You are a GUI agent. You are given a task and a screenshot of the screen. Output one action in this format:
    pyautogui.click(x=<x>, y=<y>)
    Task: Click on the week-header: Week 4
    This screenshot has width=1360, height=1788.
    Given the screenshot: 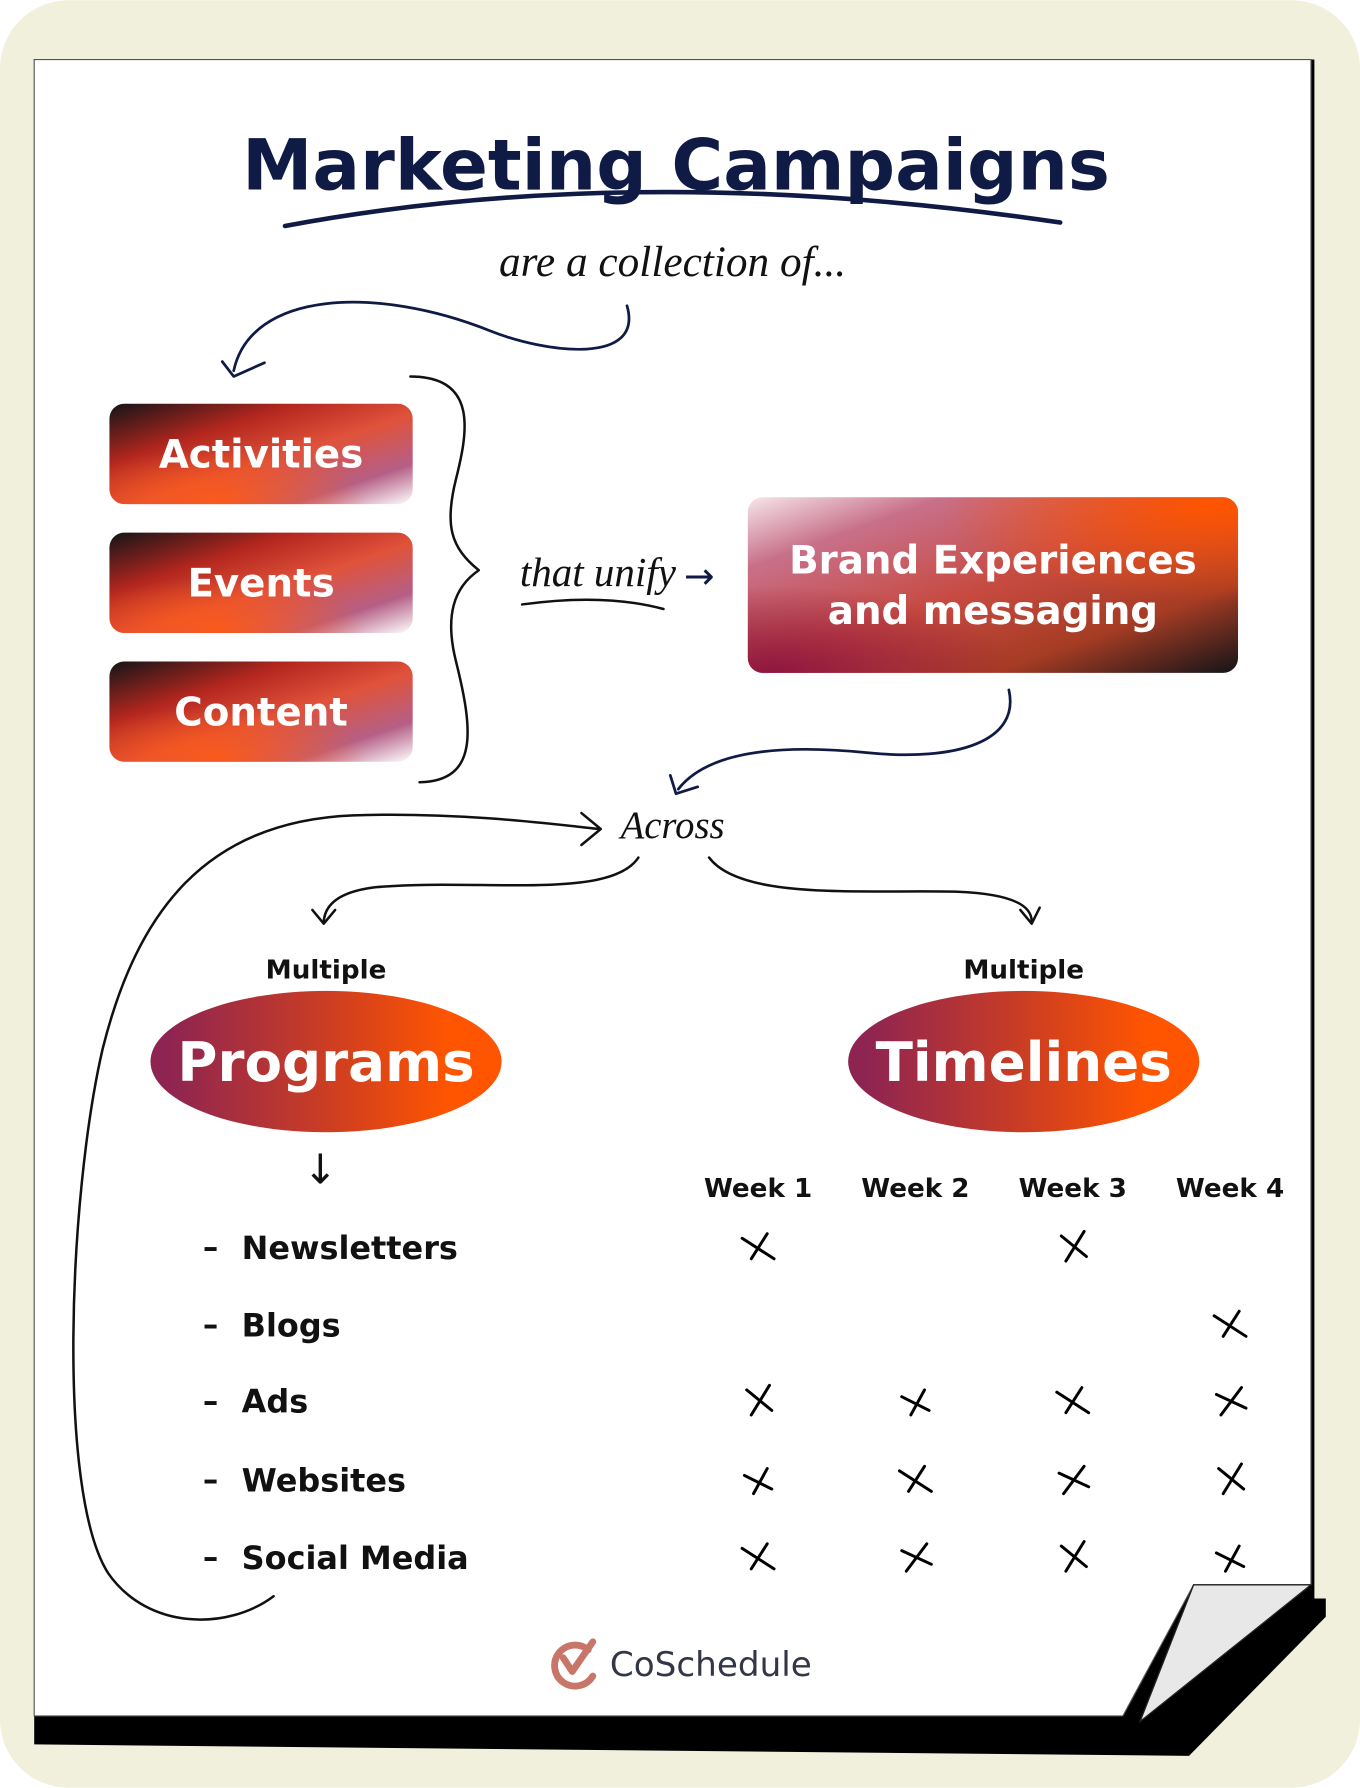 What is the action you would take?
    pyautogui.click(x=1230, y=1189)
    